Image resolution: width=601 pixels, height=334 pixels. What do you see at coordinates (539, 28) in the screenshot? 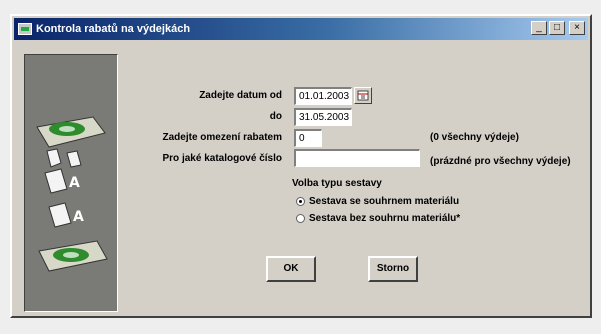
I see `minimize-button: _` at bounding box center [539, 28].